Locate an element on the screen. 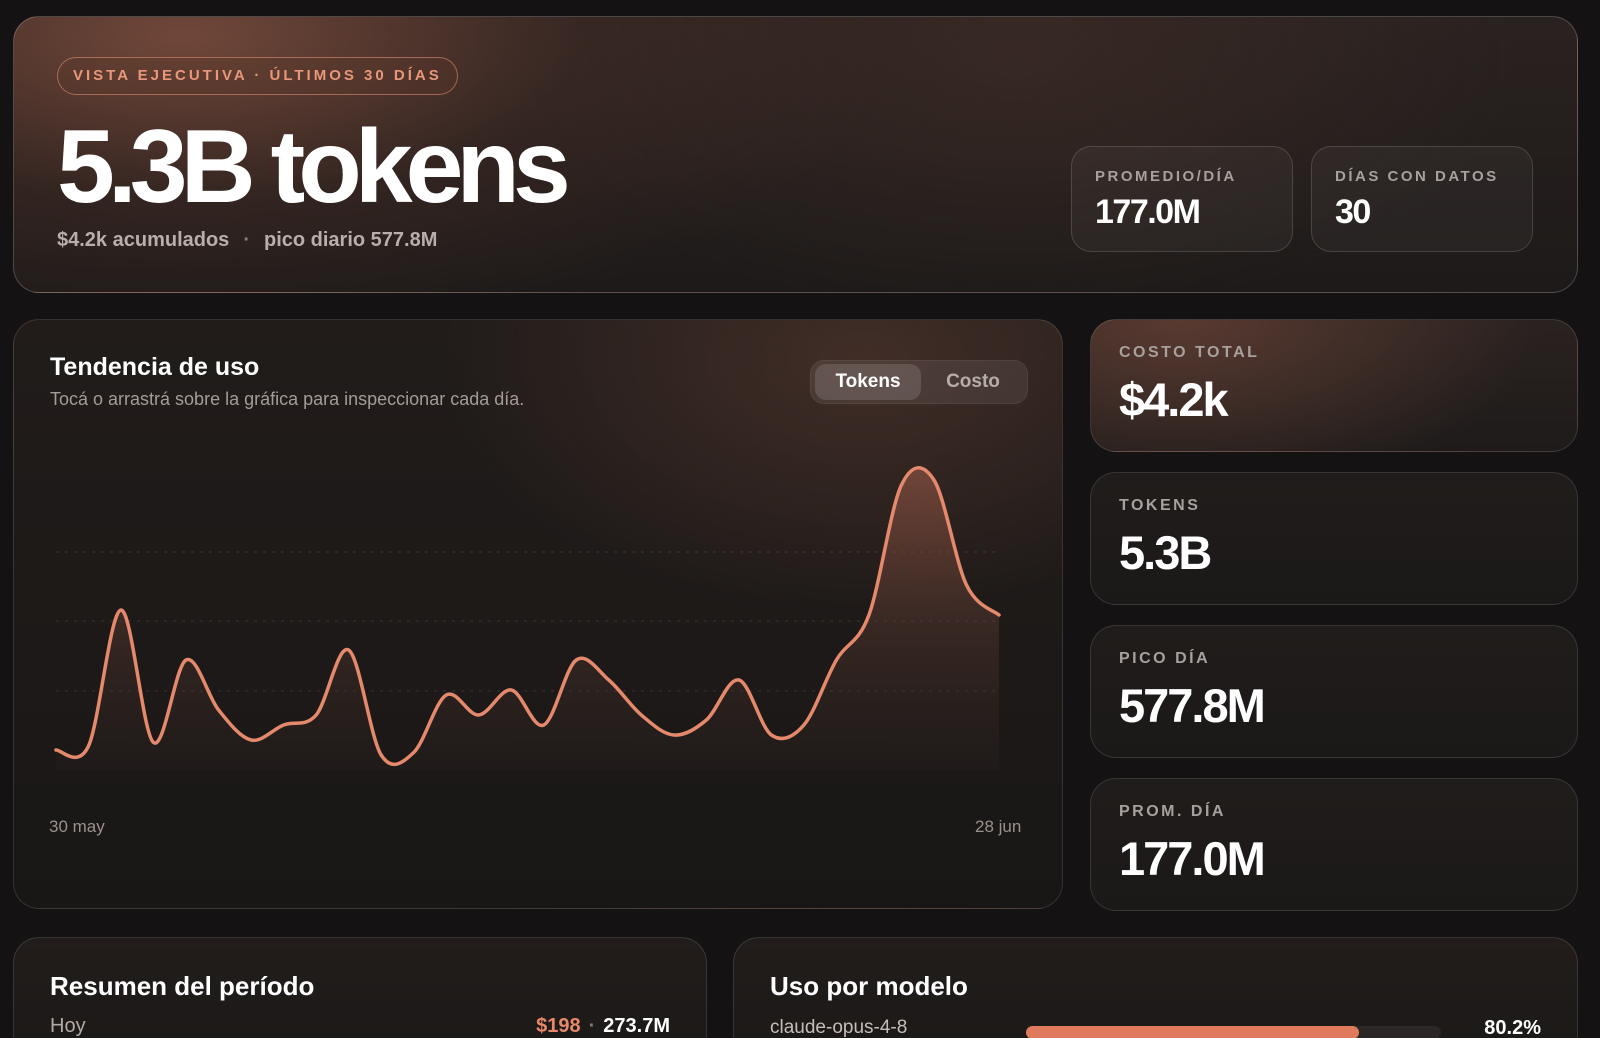 This screenshot has width=1600, height=1038. stat-card-tokens: TOKENS 5.3B is located at coordinates (1334, 538).